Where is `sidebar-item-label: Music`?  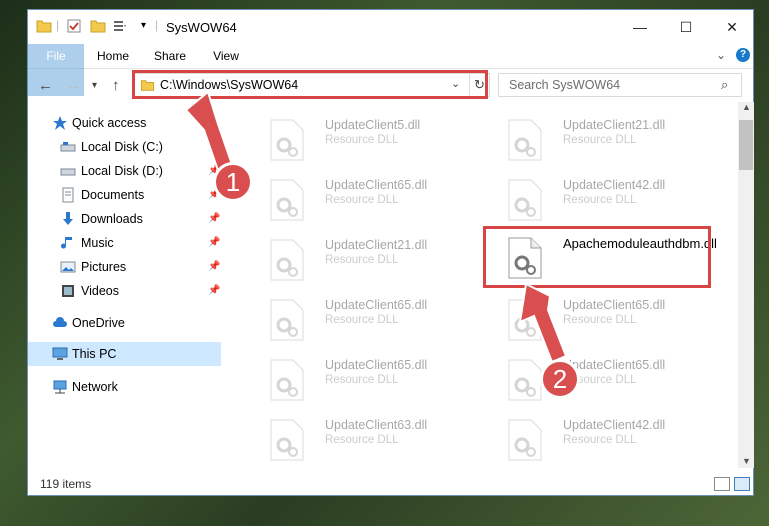 sidebar-item-label: Music is located at coordinates (97, 243).